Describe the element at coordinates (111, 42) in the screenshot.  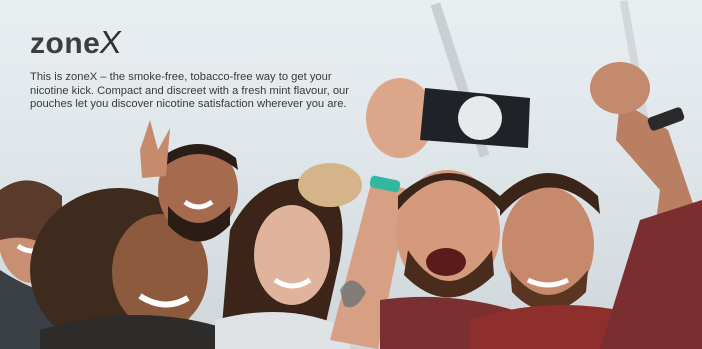
I see `logo-x-mark: X` at that location.